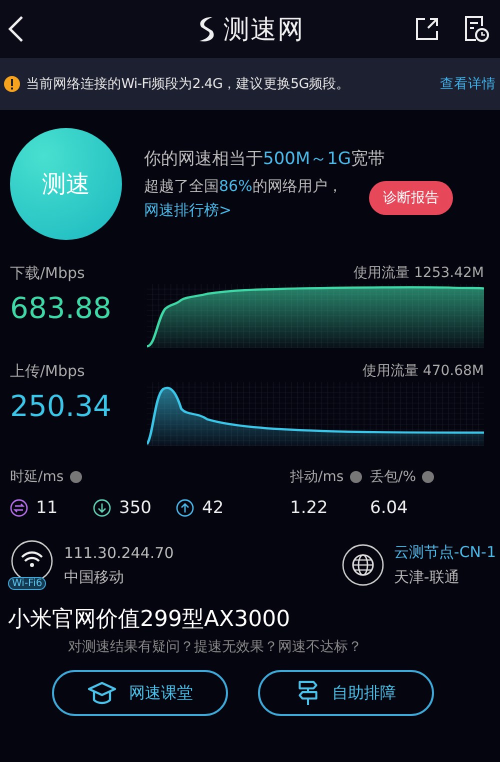 This screenshot has height=762, width=500. I want to click on troubleshoot-button: 自助排障, so click(346, 693).